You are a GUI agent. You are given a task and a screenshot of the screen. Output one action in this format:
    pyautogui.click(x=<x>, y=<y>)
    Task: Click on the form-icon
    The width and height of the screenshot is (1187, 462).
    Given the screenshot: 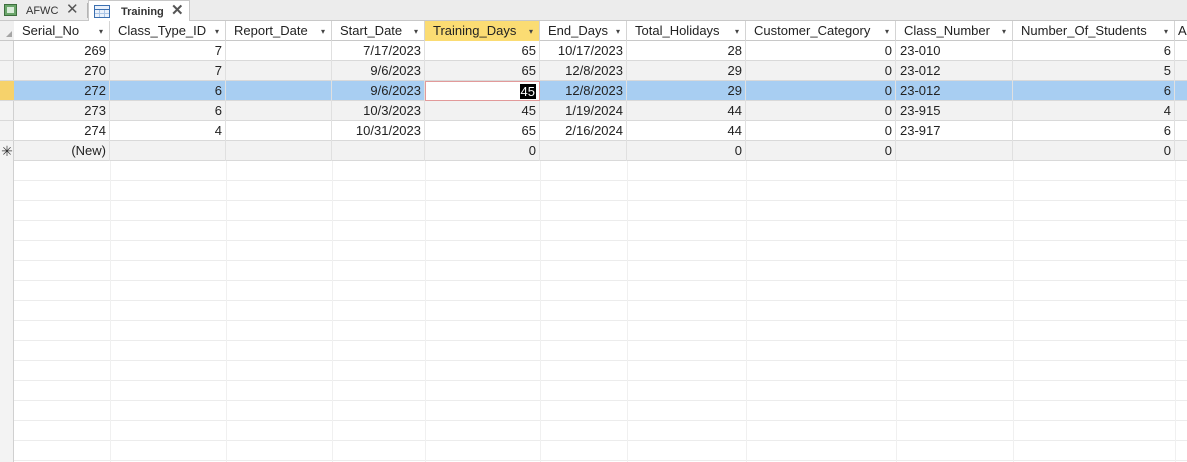 What is the action you would take?
    pyautogui.click(x=10, y=10)
    